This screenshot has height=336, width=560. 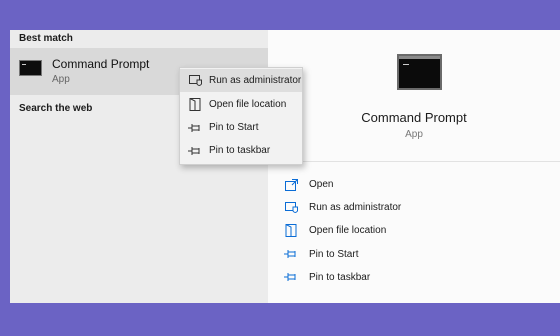 I want to click on action-label: Open file location, so click(x=348, y=231).